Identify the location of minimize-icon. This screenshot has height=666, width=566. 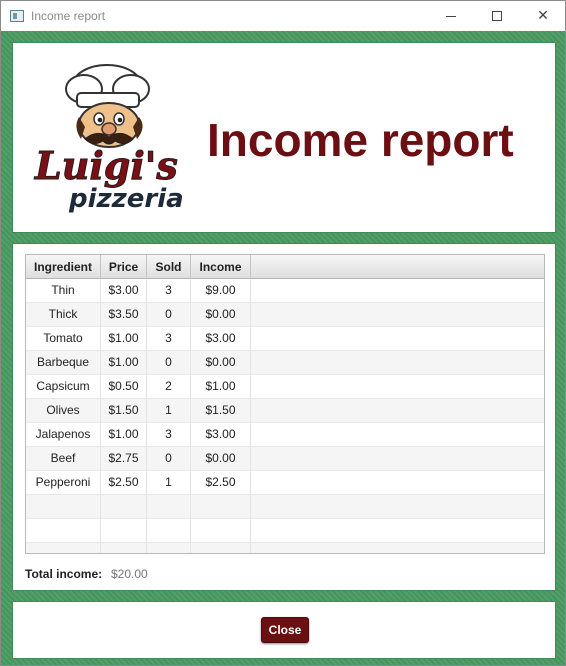
(451, 16).